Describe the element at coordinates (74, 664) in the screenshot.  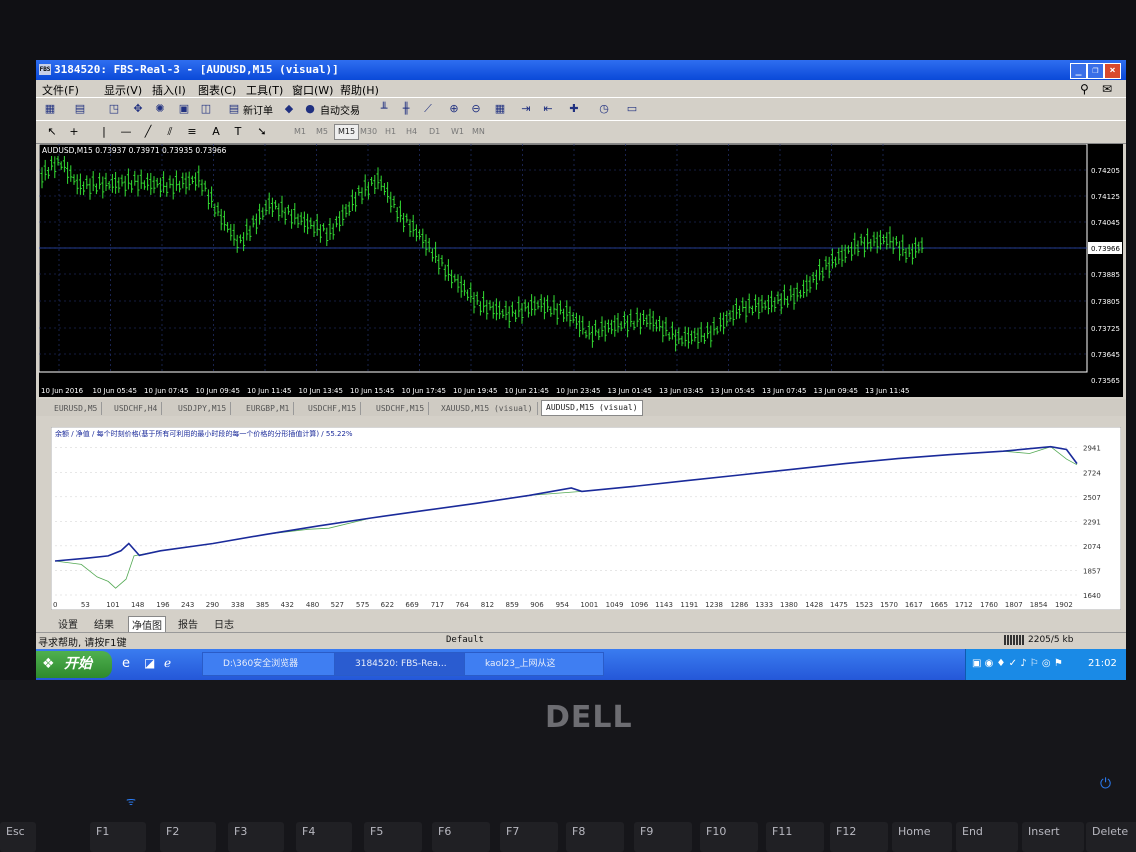
I see `start-button: ❖ 开始` at that location.